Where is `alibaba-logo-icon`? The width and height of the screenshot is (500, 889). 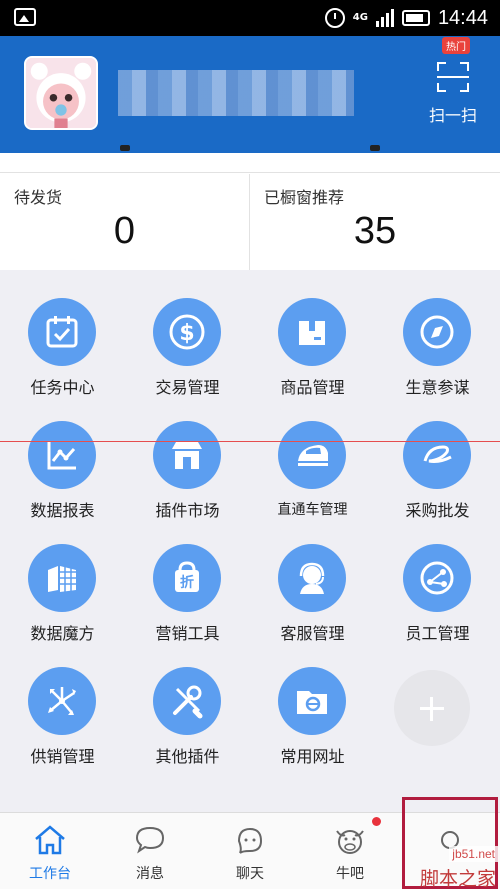
alibaba-logo-icon is located at coordinates (437, 455).